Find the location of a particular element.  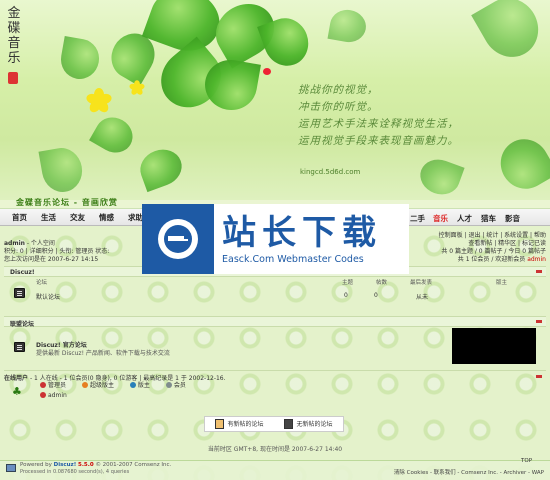

legend-new-posts: 有新帖的论坛 is located at coordinates (239, 424).